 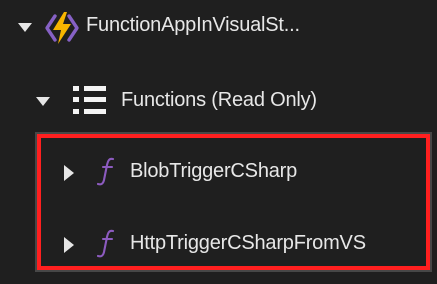 I want to click on function-label: HttpTriggerCSharpFromVS, so click(x=248, y=243).